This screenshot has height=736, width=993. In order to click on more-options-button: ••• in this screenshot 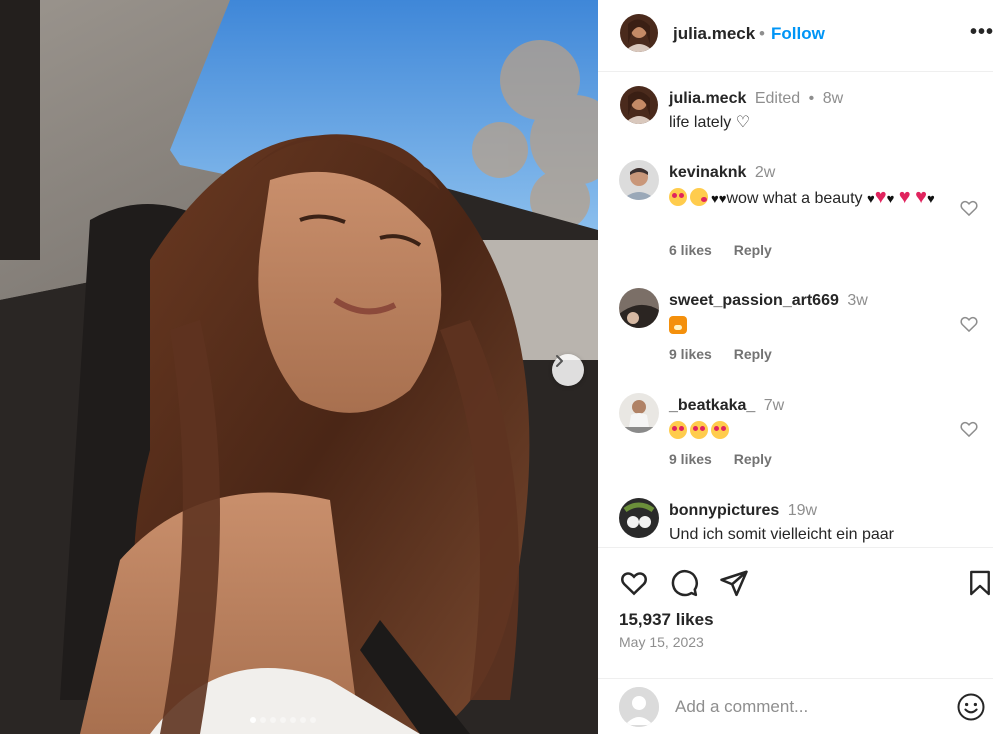, I will do `click(981, 32)`.